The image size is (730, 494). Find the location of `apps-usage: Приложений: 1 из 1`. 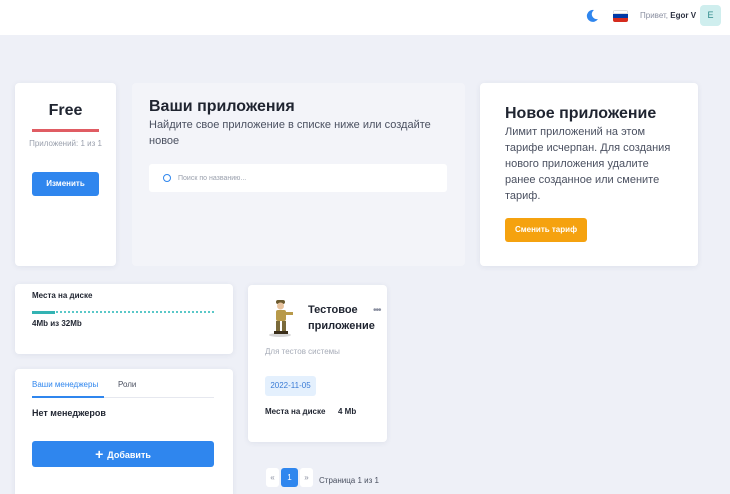

apps-usage: Приложений: 1 из 1 is located at coordinates (65, 143).